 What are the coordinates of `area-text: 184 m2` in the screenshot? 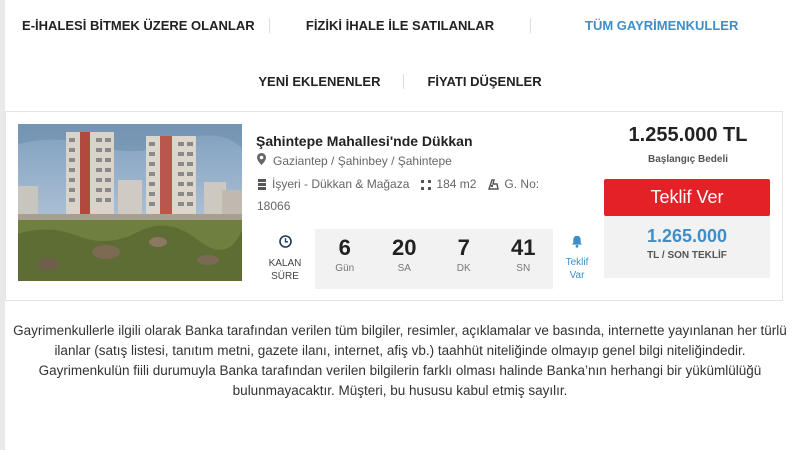 It's located at (456, 184).